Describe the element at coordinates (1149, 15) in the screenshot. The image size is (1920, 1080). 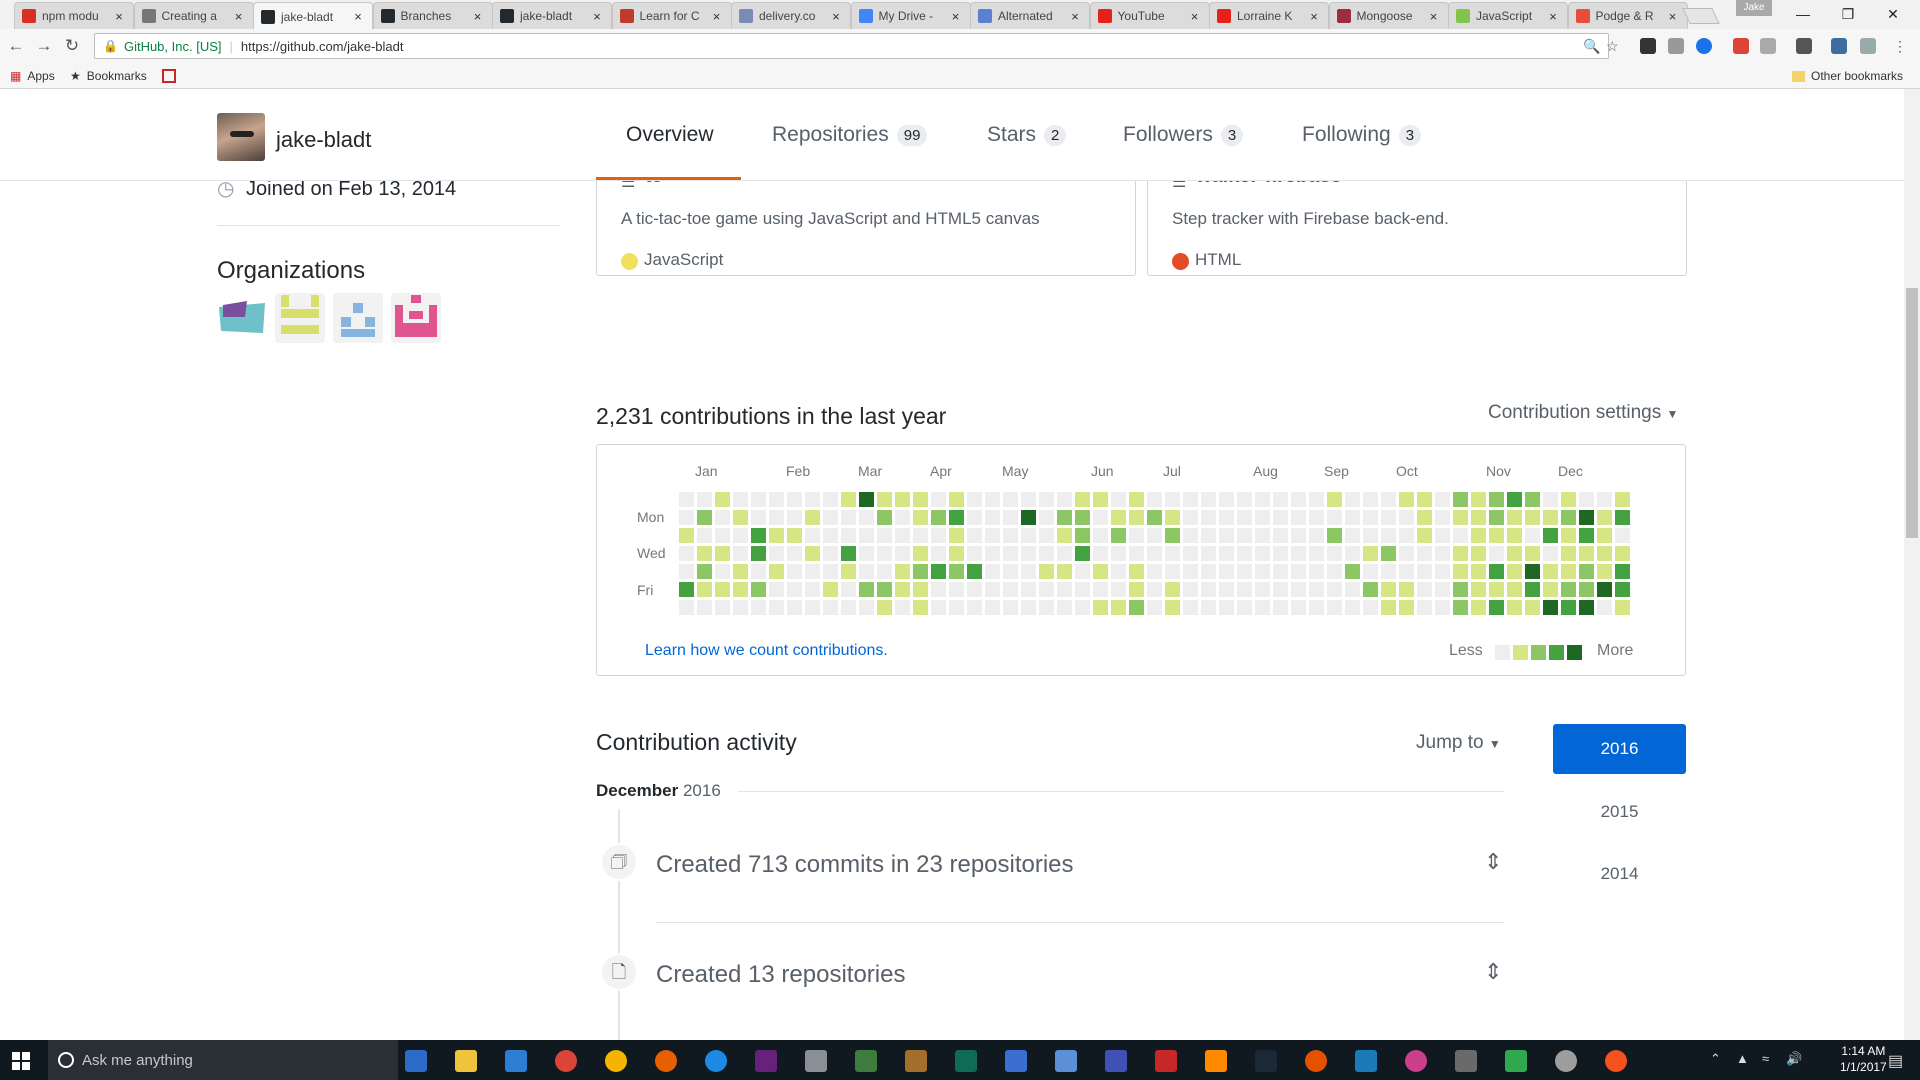
I see `browser-tab: YouTube ×` at that location.